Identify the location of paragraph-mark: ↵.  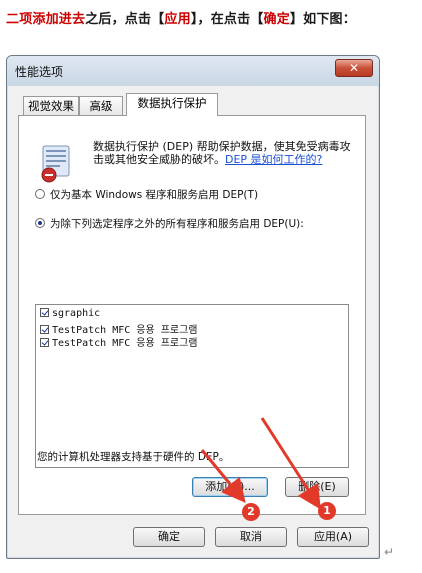
(389, 552).